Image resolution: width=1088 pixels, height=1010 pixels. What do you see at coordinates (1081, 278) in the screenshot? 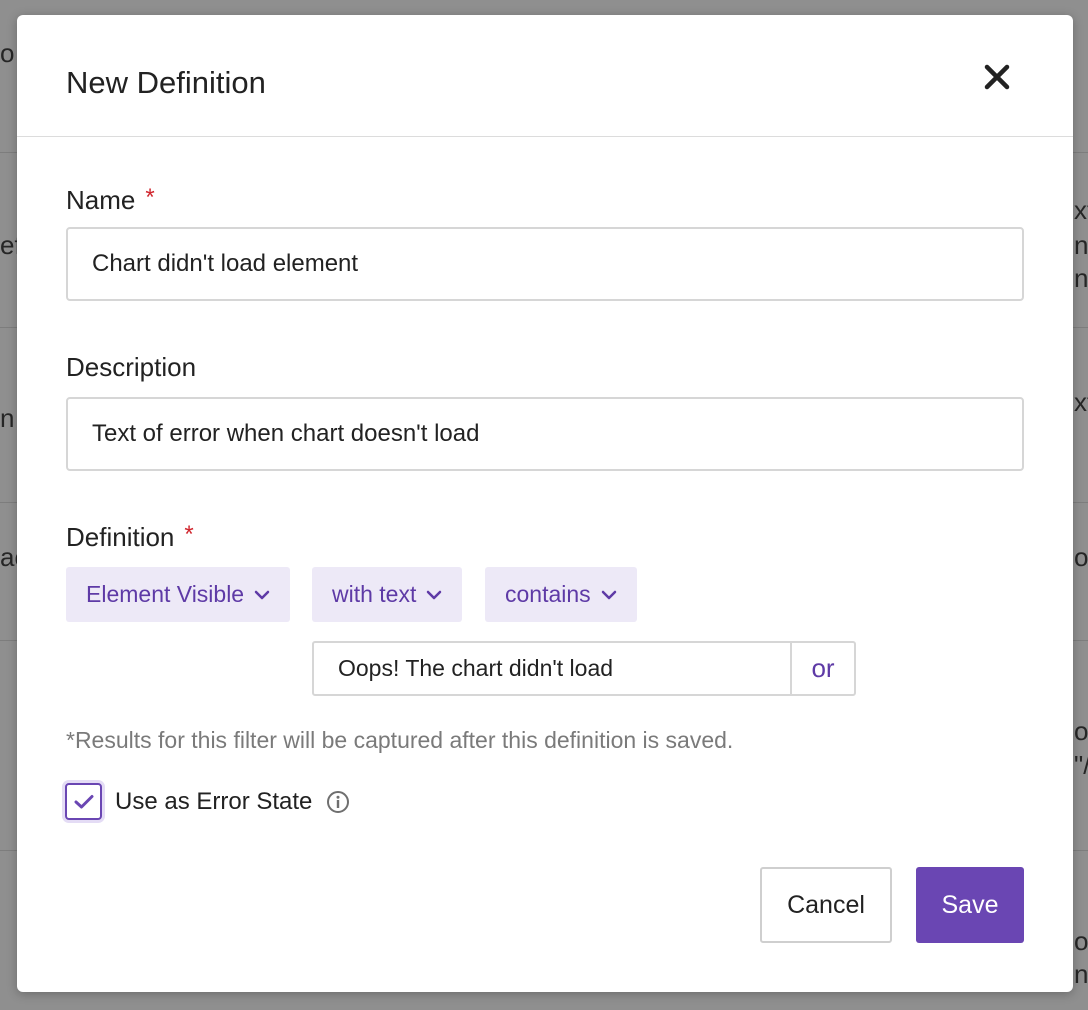
I see `background-text: n"` at bounding box center [1081, 278].